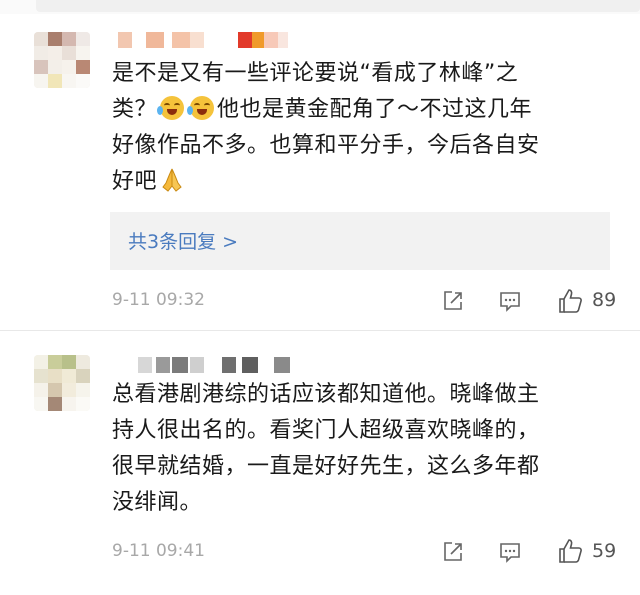 This screenshot has height=595, width=640. What do you see at coordinates (604, 300) in the screenshot?
I see `like-count: 89` at bounding box center [604, 300].